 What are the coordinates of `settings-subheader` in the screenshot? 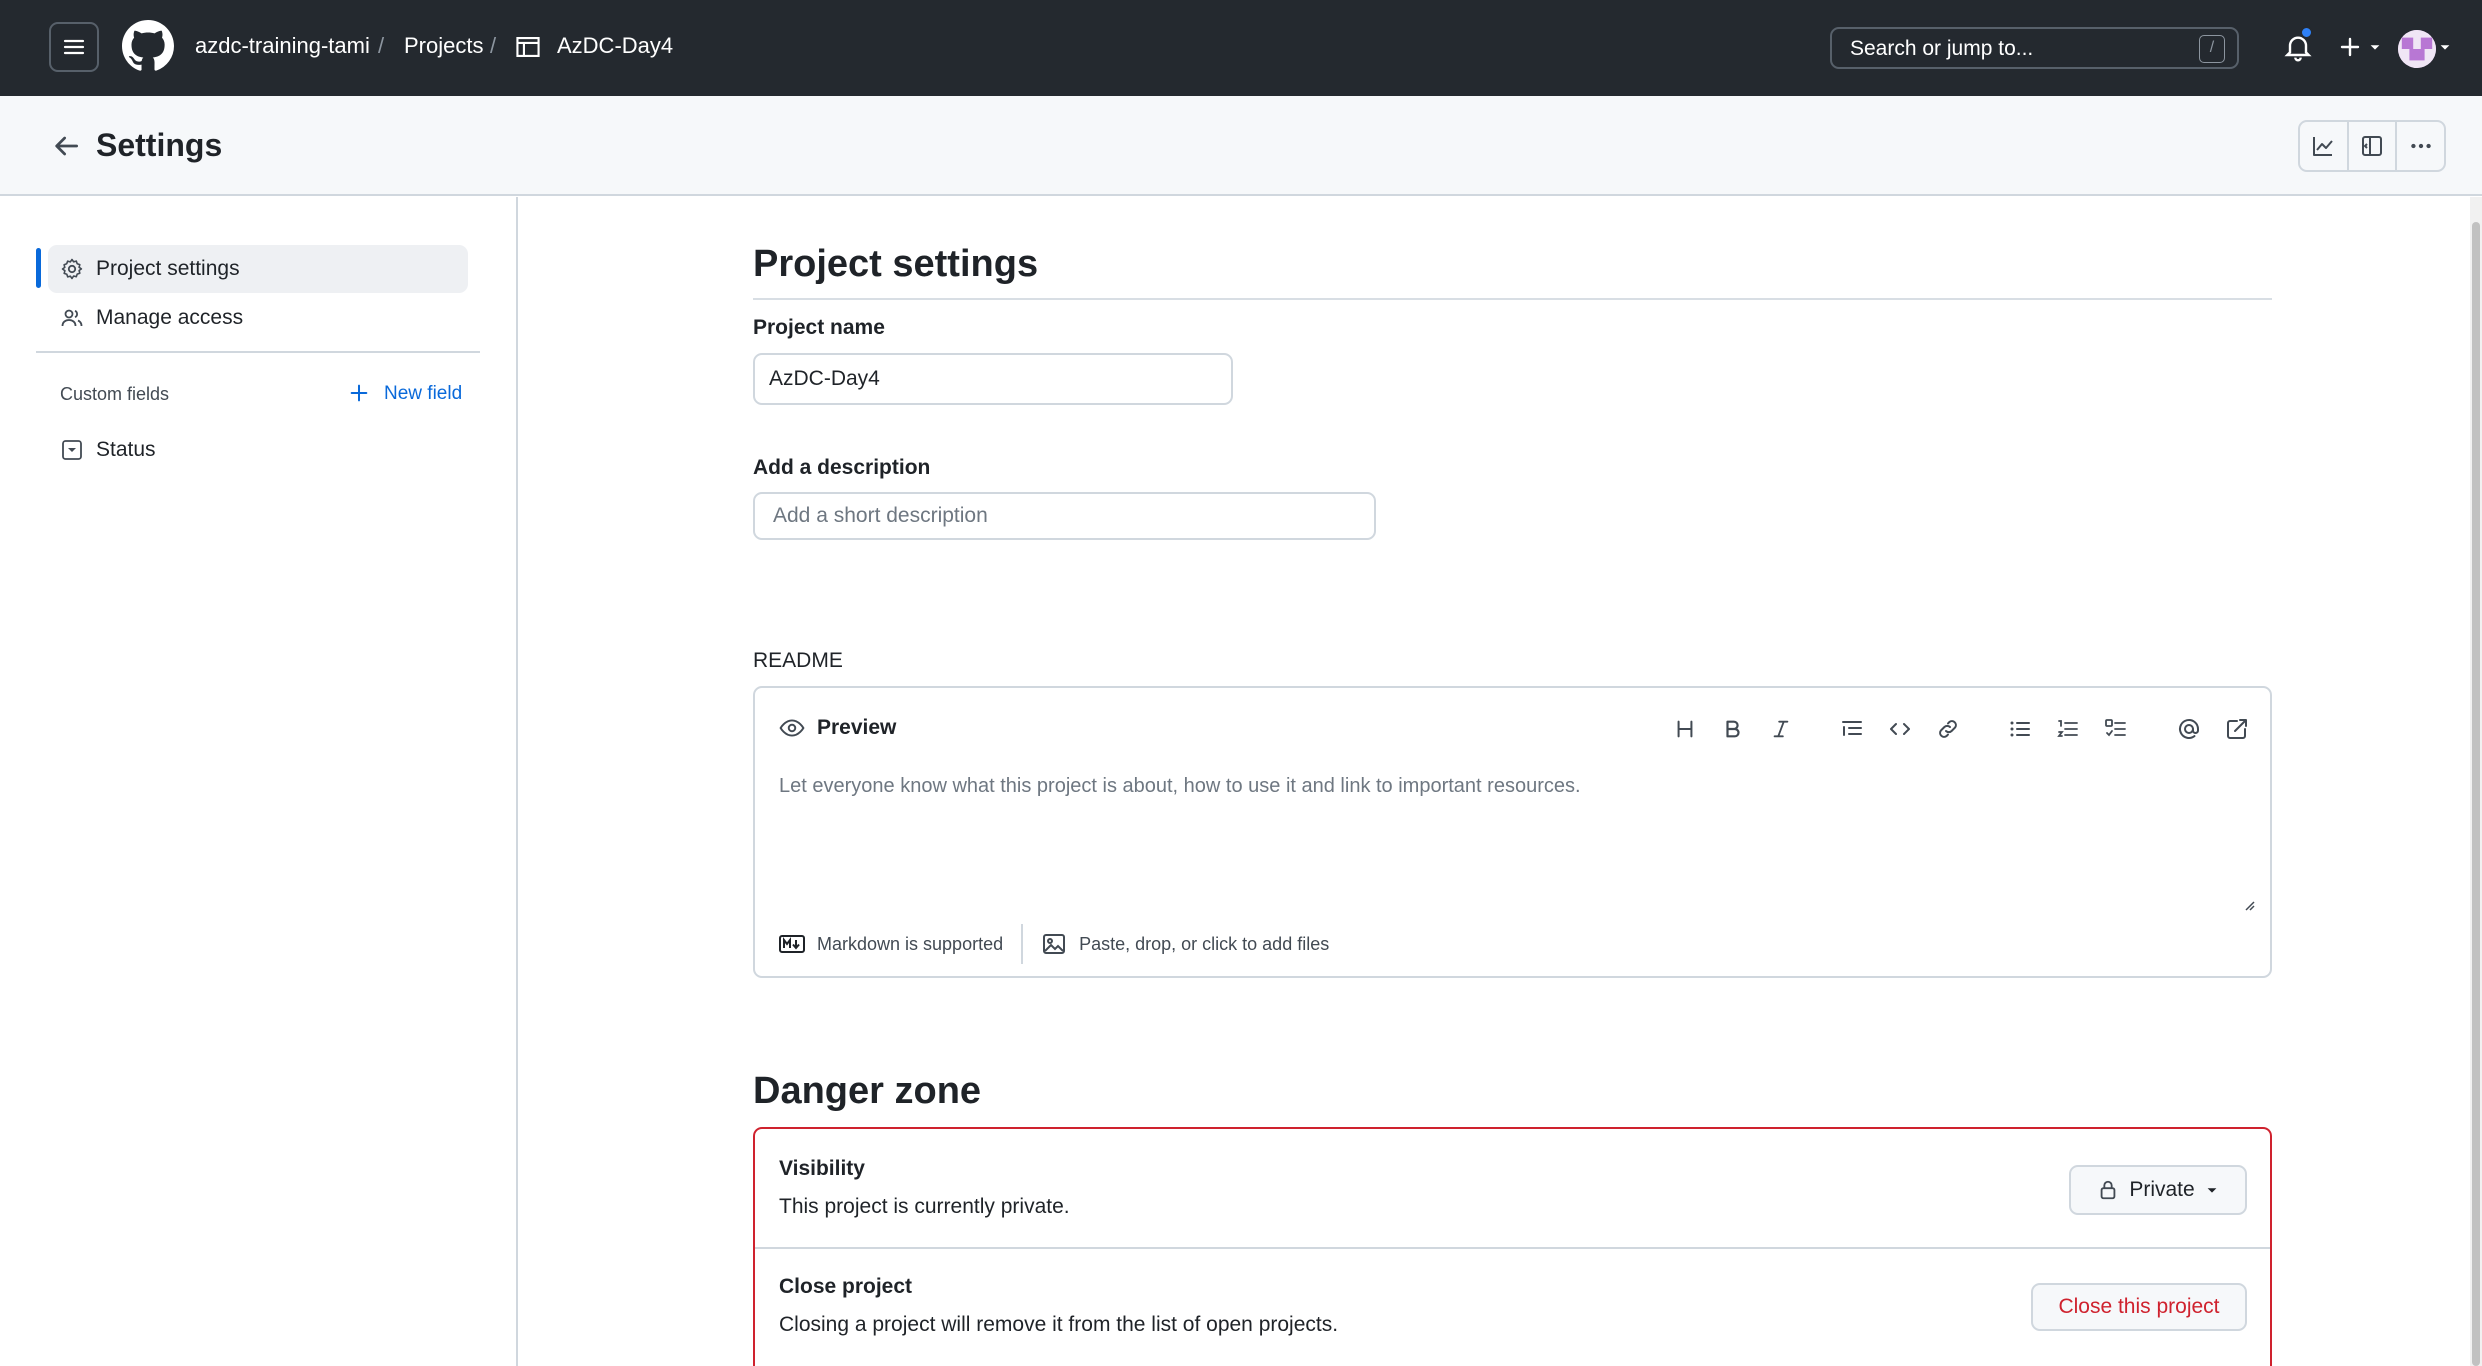 It's located at (1241, 146).